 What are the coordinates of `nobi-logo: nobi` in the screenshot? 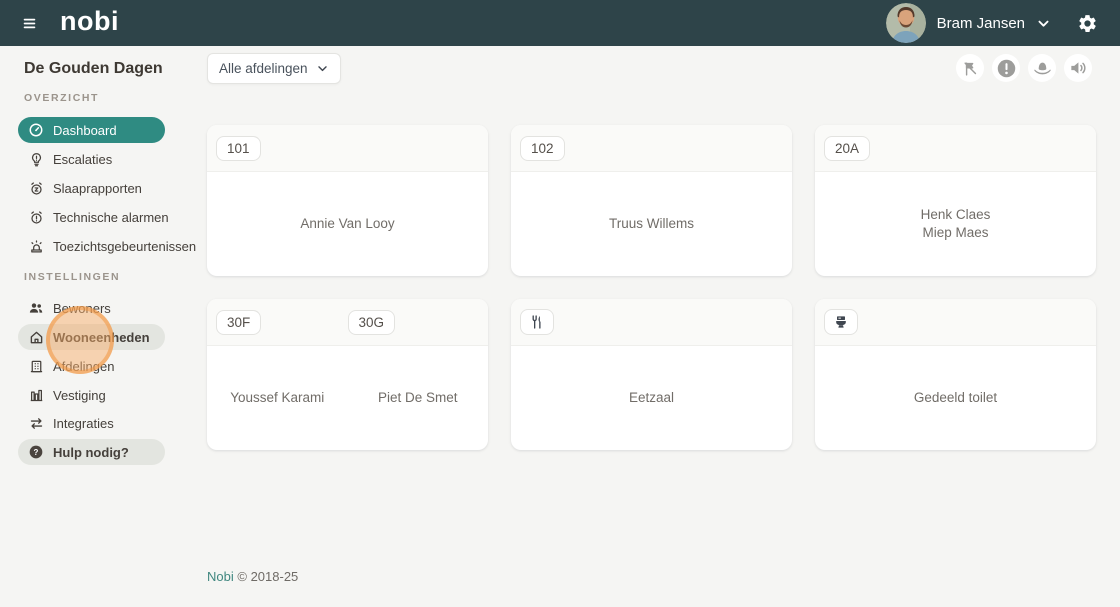 It's located at (89, 21).